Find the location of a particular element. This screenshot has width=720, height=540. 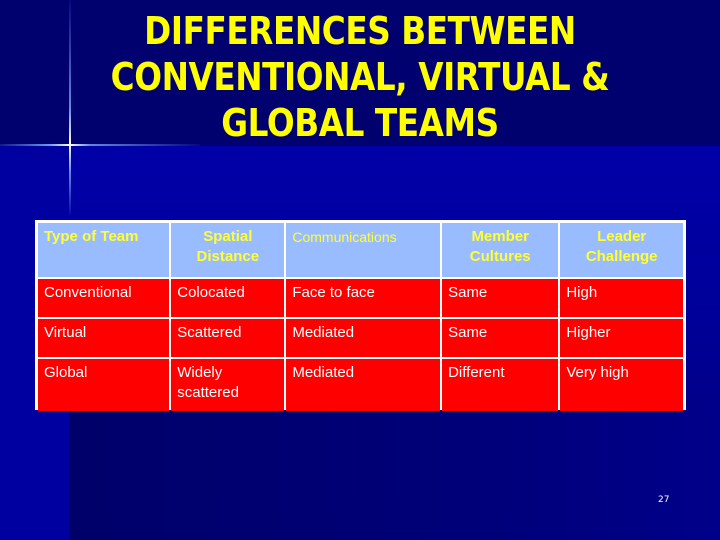

cell-type: Virtual is located at coordinates (104, 338).